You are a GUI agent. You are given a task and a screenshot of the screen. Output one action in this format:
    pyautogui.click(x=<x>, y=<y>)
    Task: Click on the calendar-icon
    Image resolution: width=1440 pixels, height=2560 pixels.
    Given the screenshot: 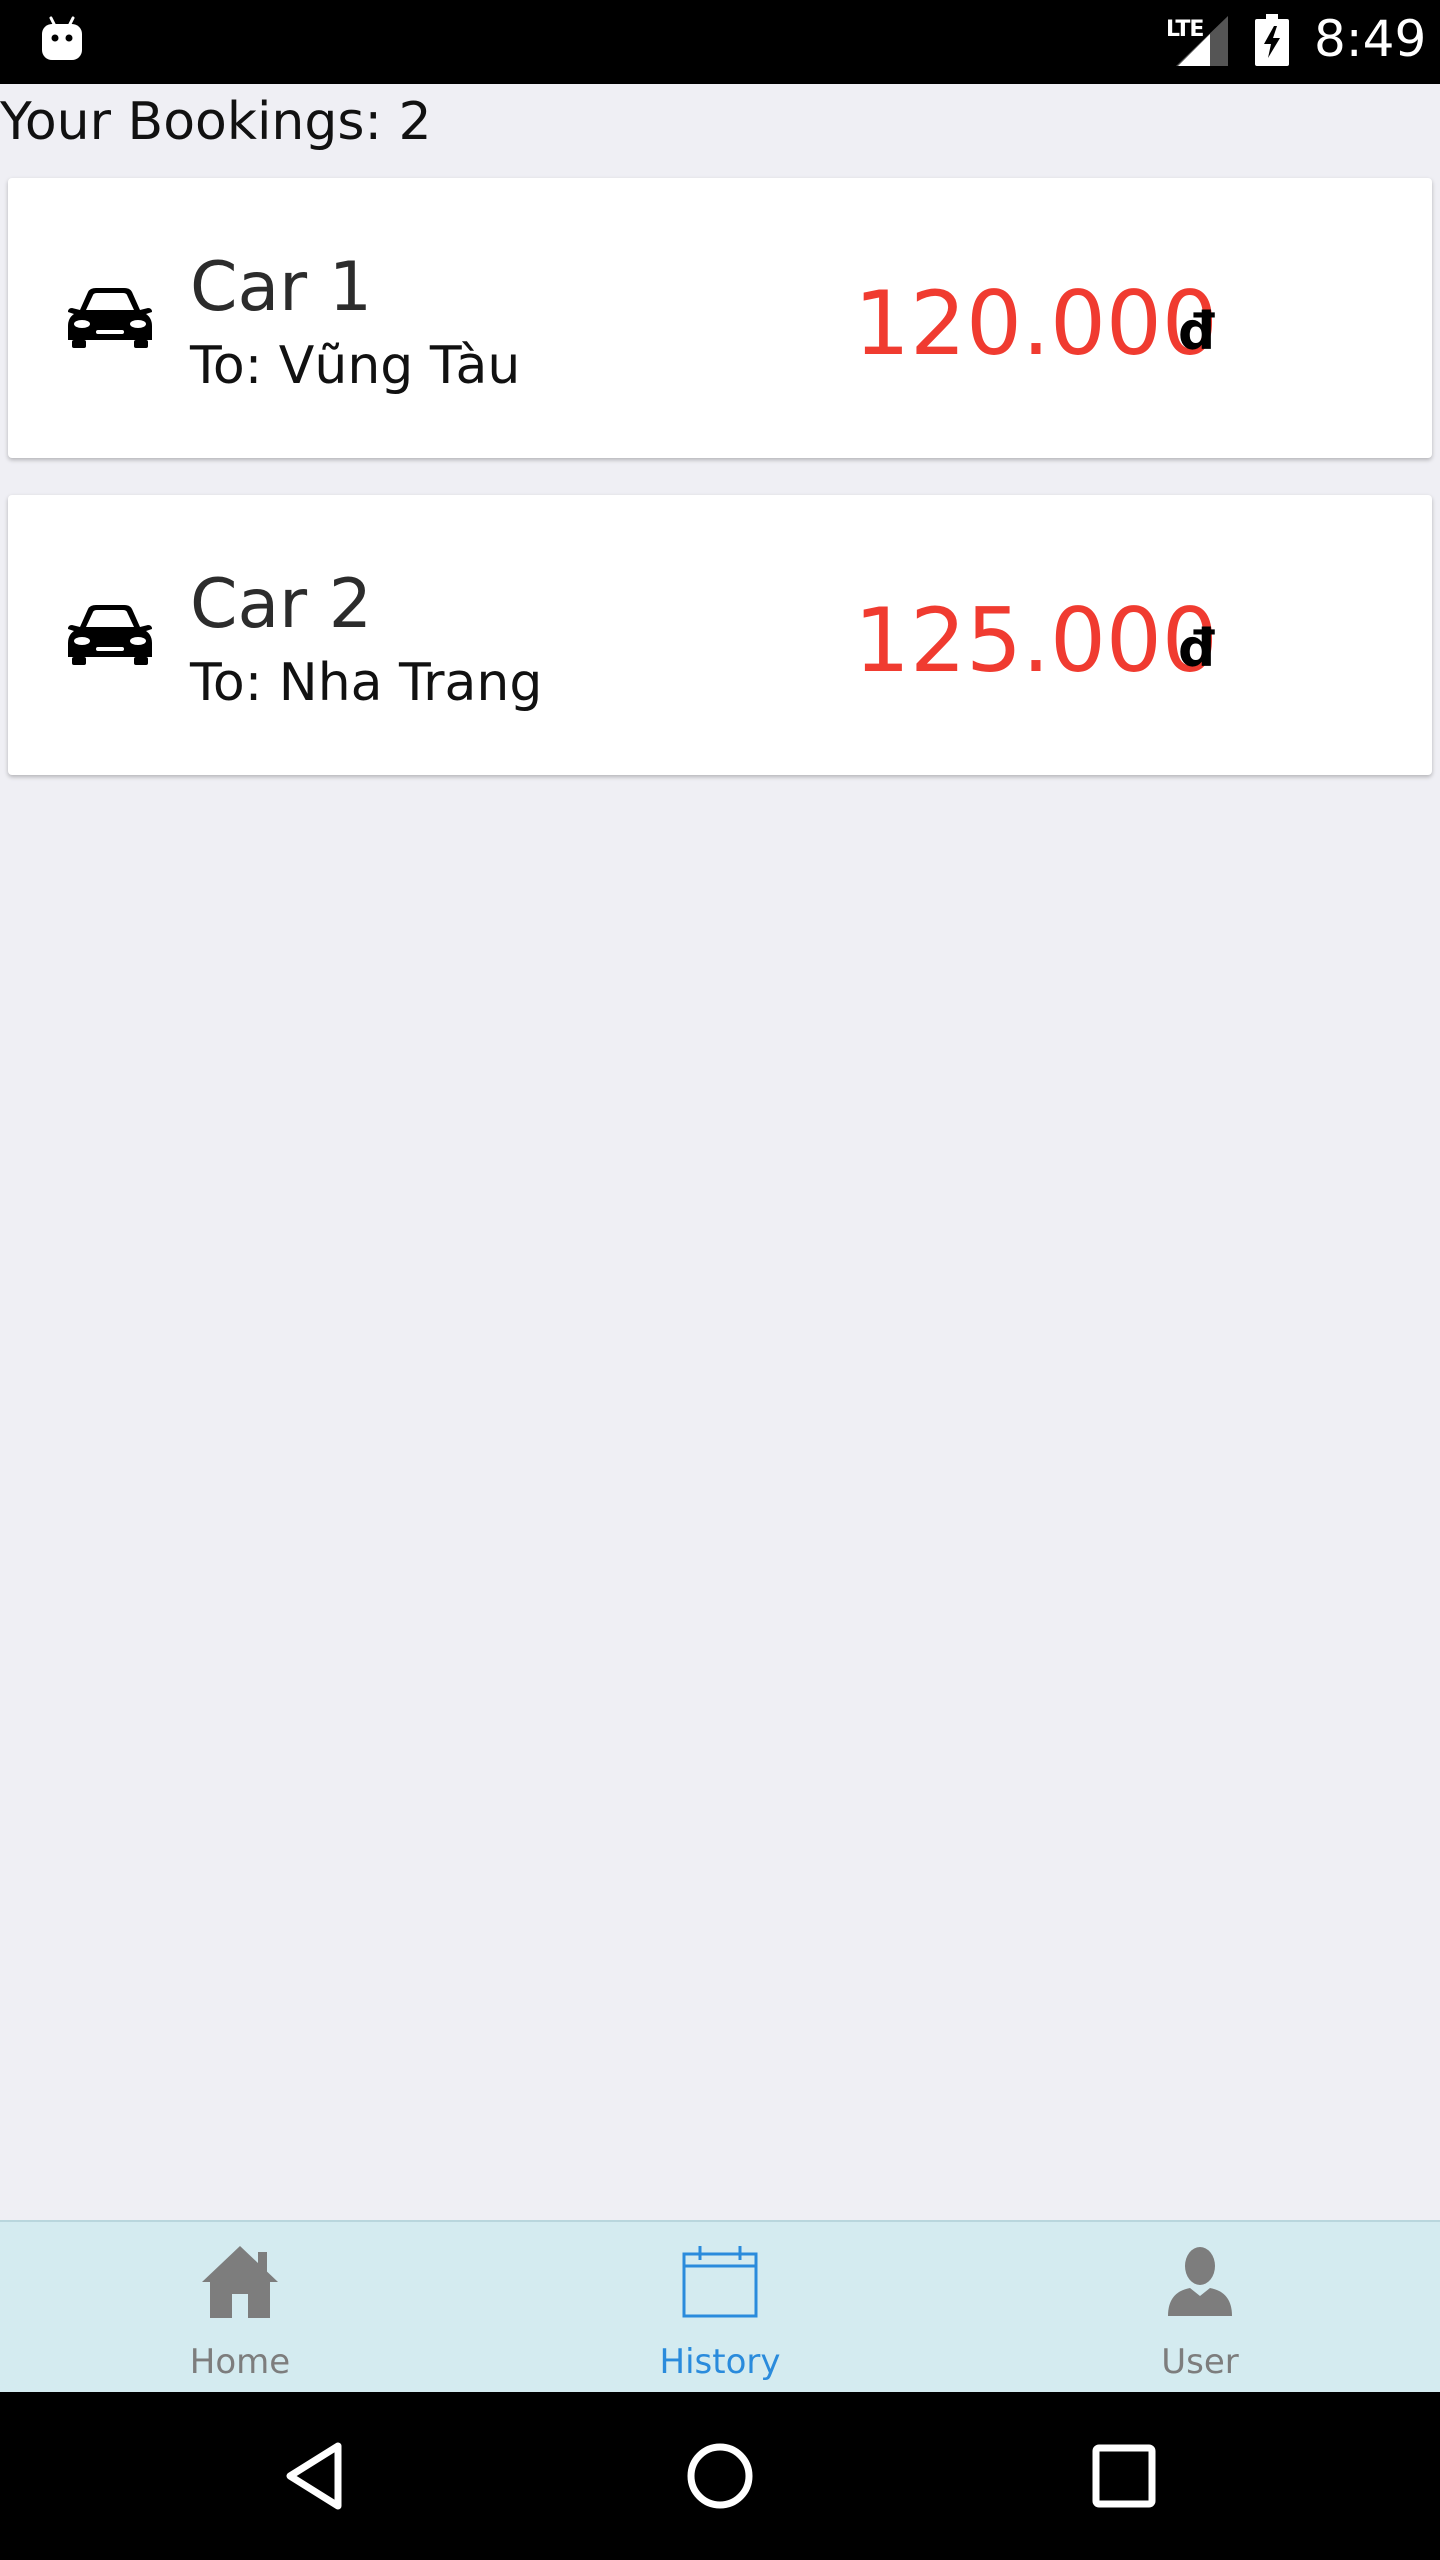 What is the action you would take?
    pyautogui.click(x=720, y=2282)
    